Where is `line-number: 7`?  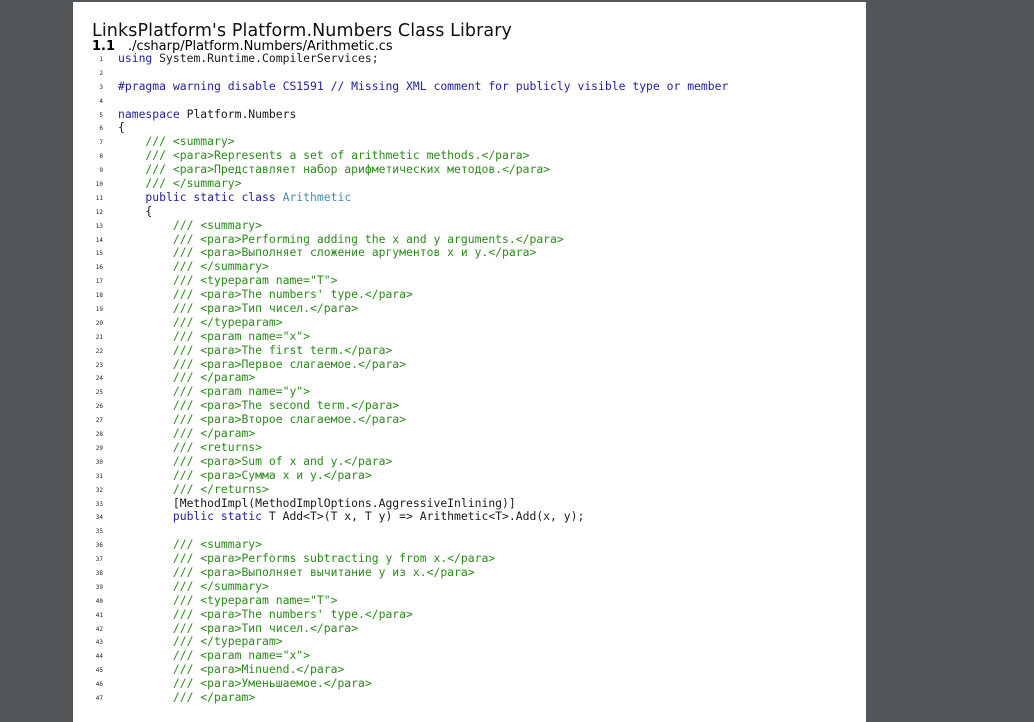
line-number: 7 is located at coordinates (101, 143).